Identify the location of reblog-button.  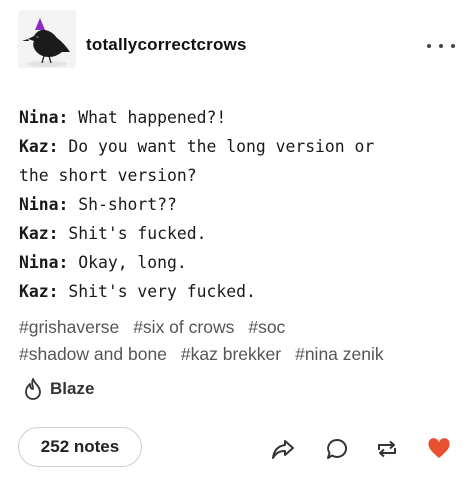
(387, 449).